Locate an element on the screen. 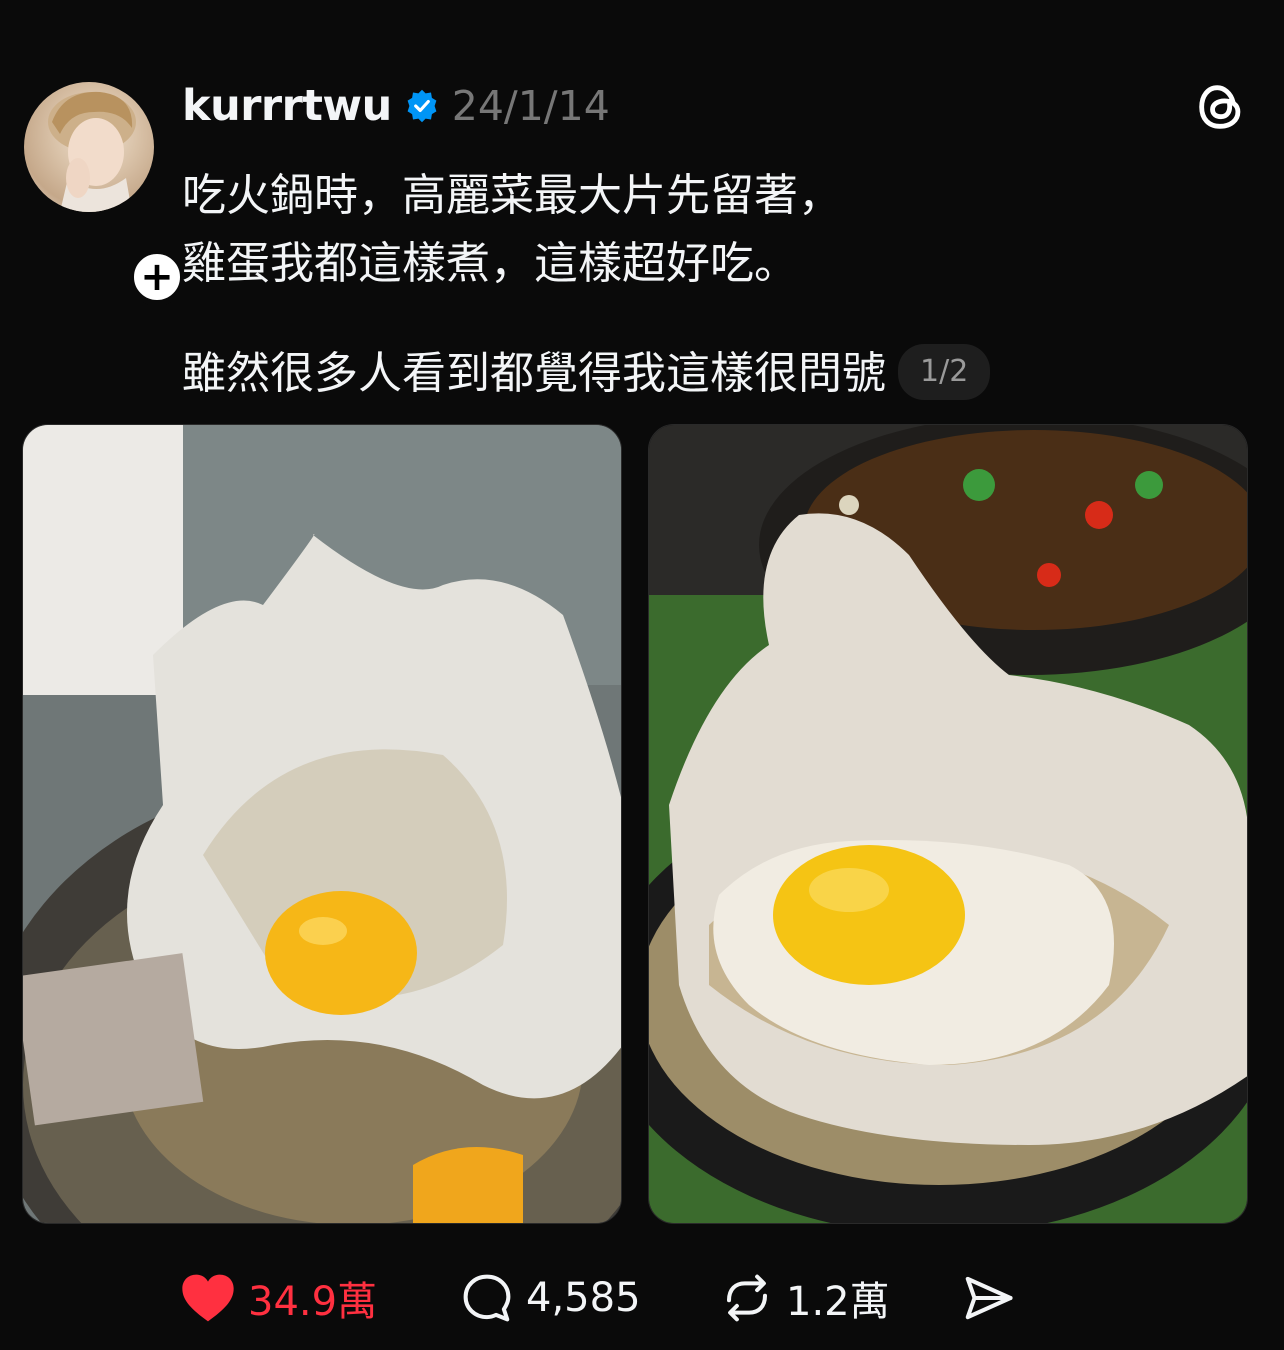 This screenshot has width=1284, height=1350. post-timestamp: 24/1/14 is located at coordinates (530, 106).